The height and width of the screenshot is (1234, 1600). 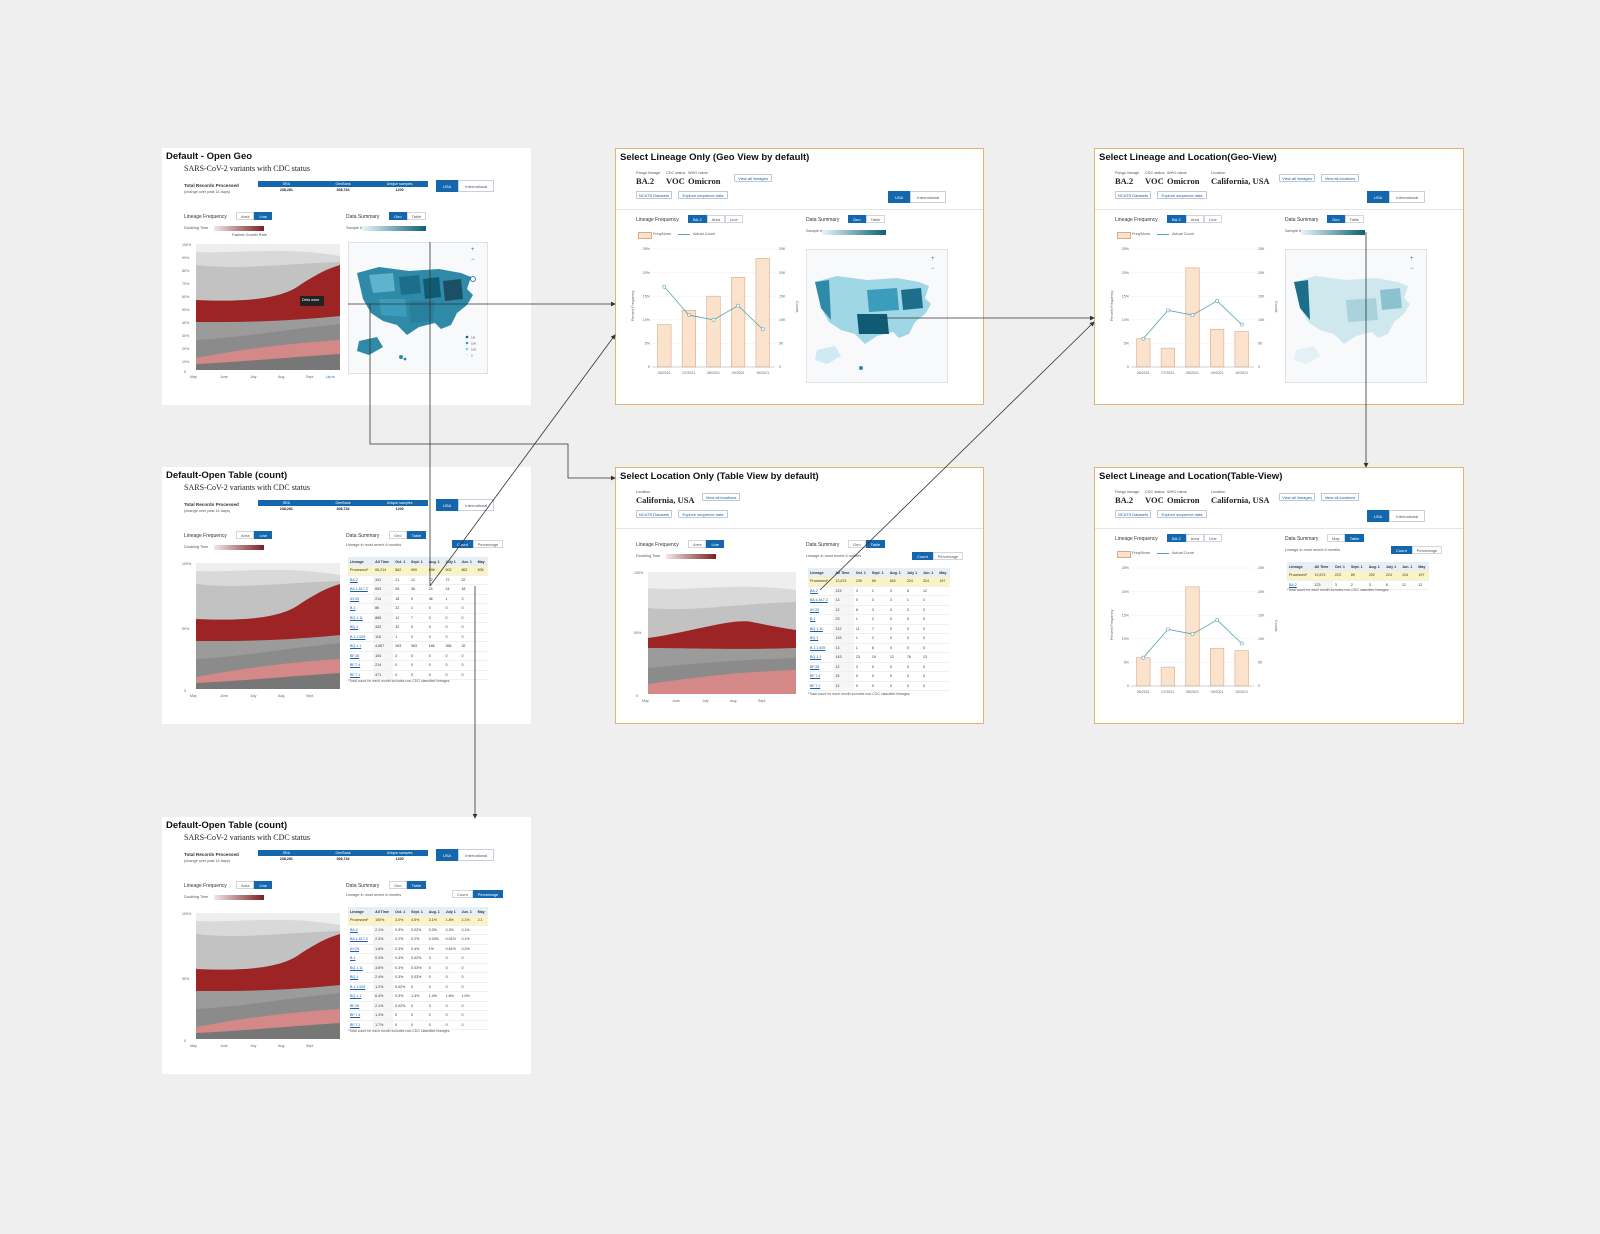 I want to click on us-map: + −, so click(x=877, y=316).